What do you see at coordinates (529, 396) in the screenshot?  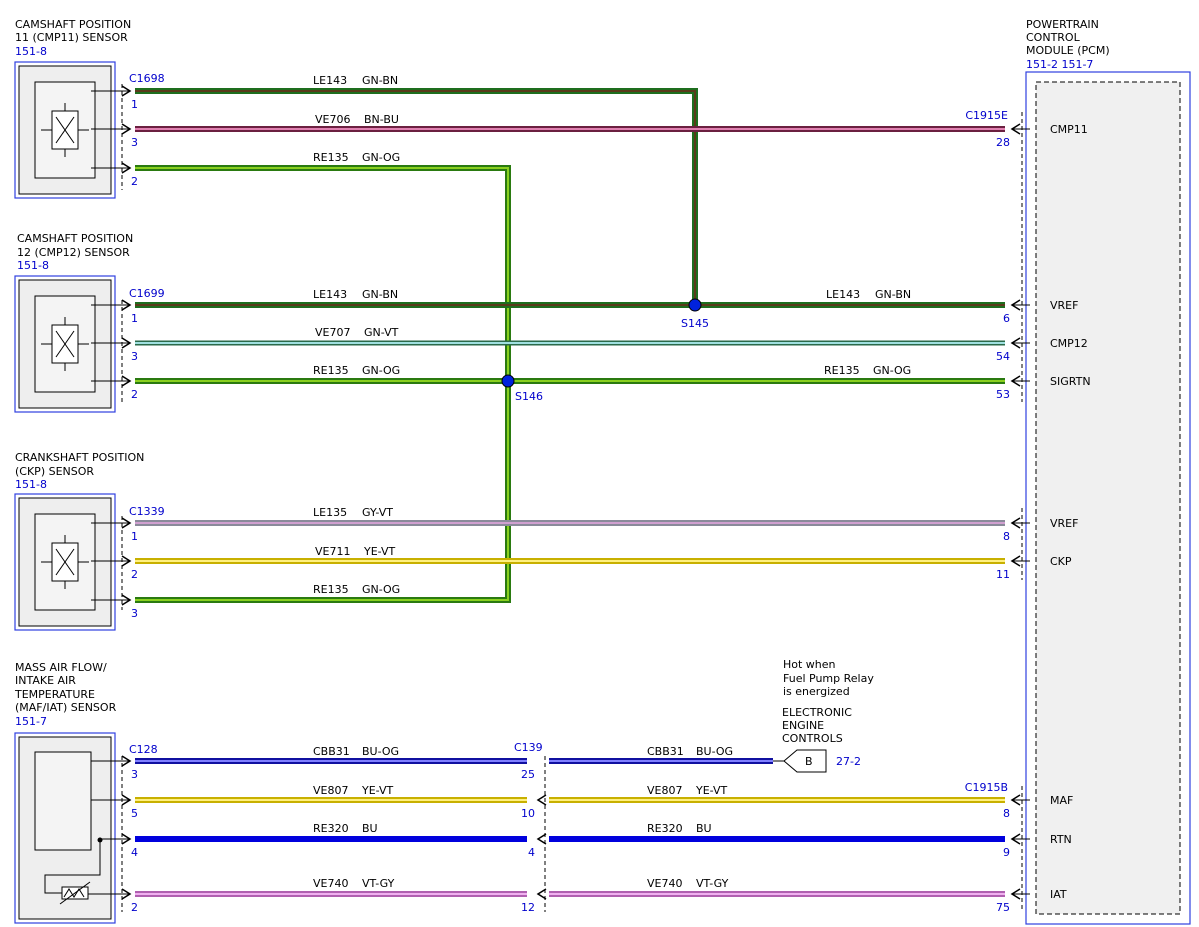 I see `splice-s146-label: S146` at bounding box center [529, 396].